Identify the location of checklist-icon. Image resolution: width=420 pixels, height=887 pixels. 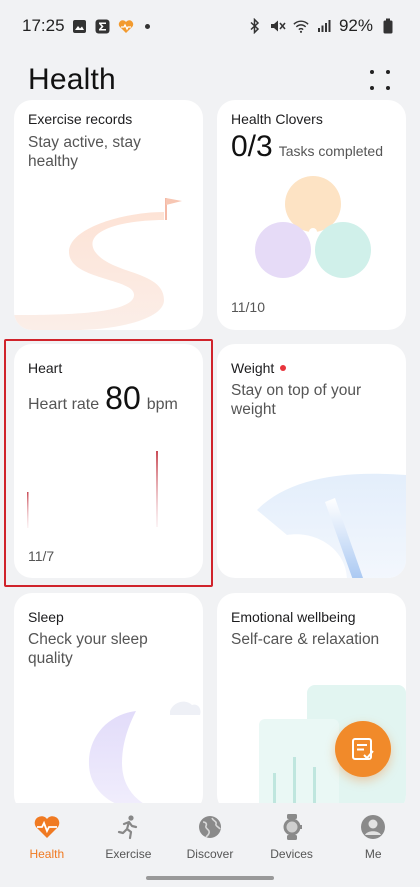
(363, 749).